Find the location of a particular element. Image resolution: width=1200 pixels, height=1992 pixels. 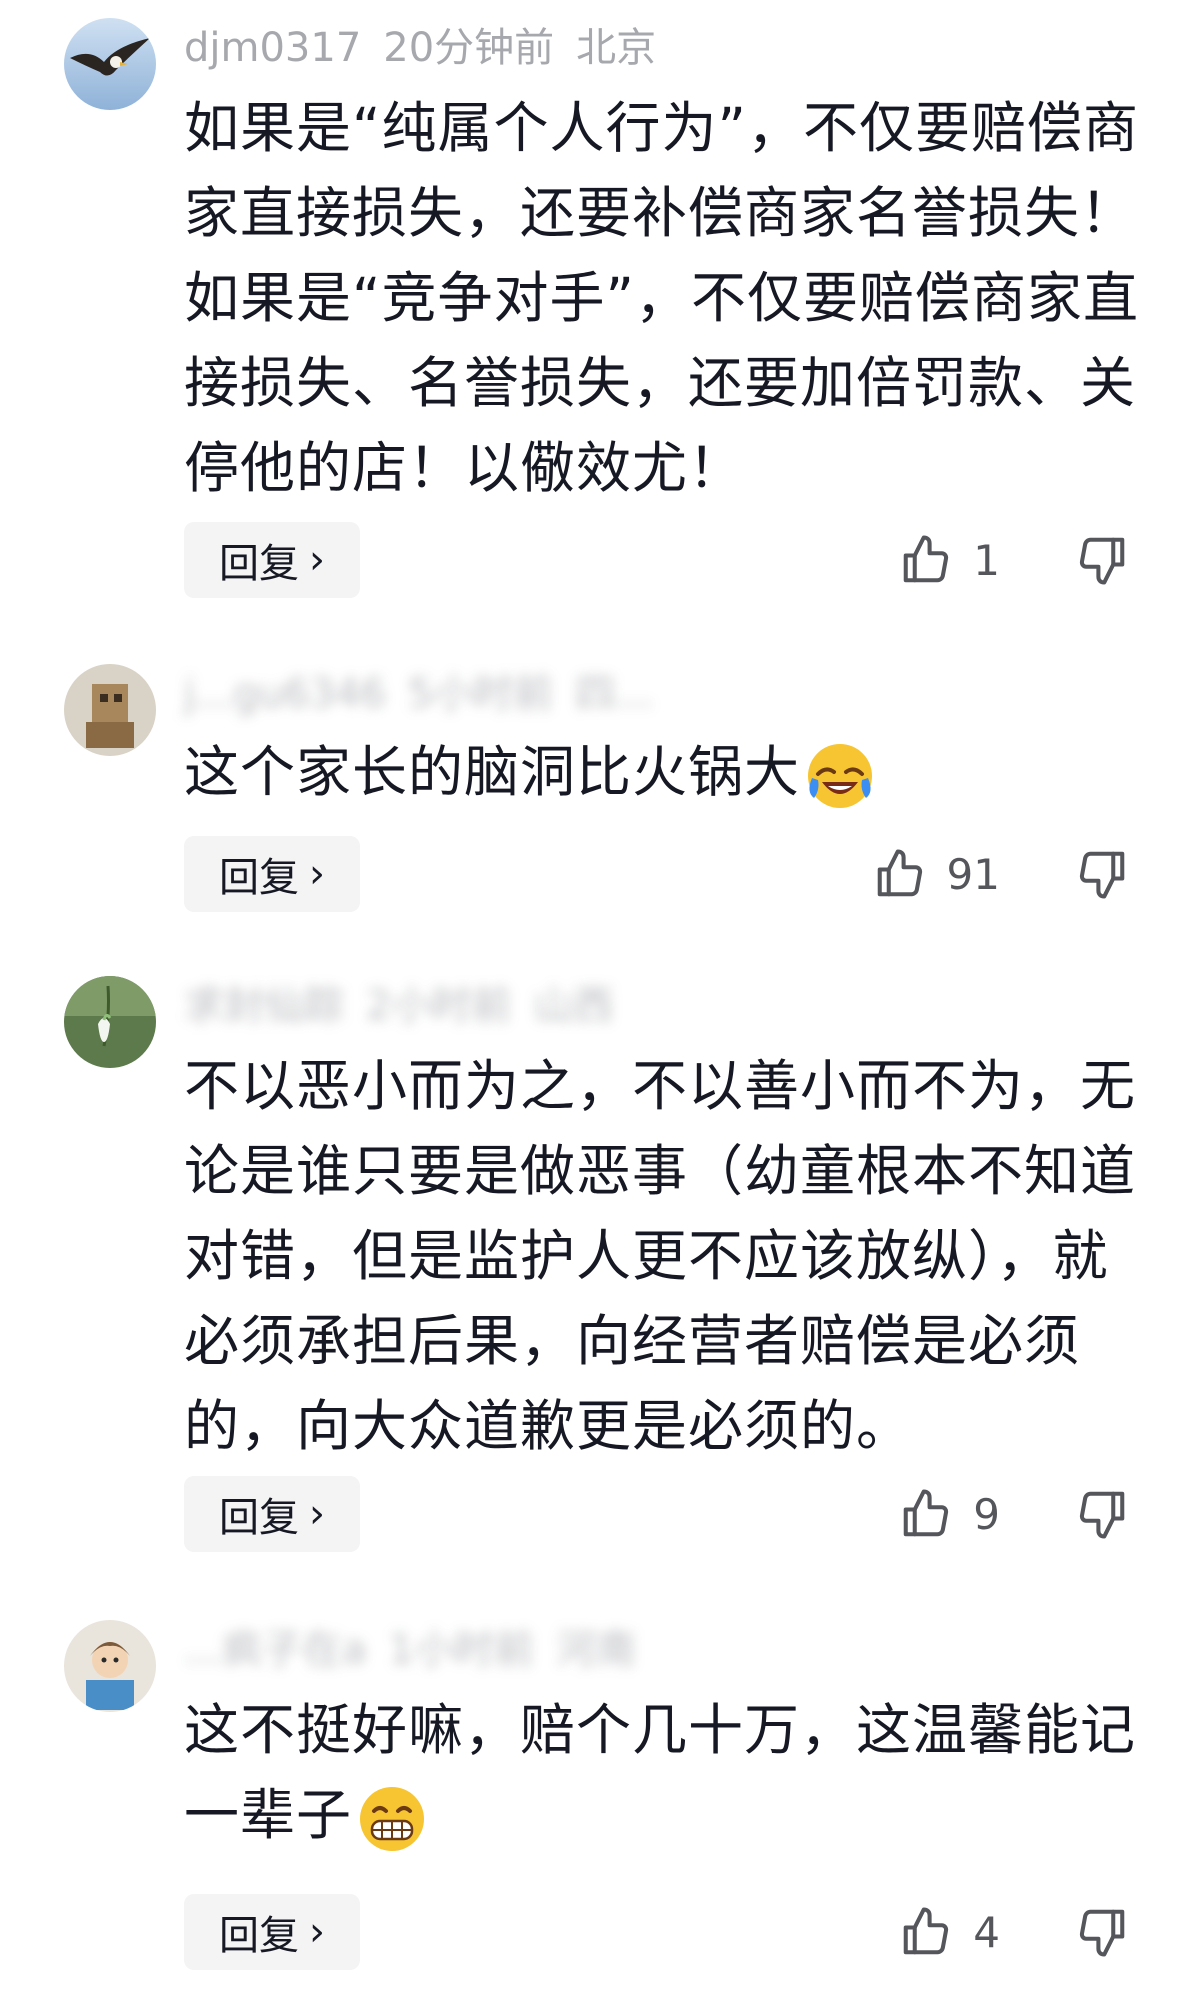

eagle-avatar is located at coordinates (110, 64).